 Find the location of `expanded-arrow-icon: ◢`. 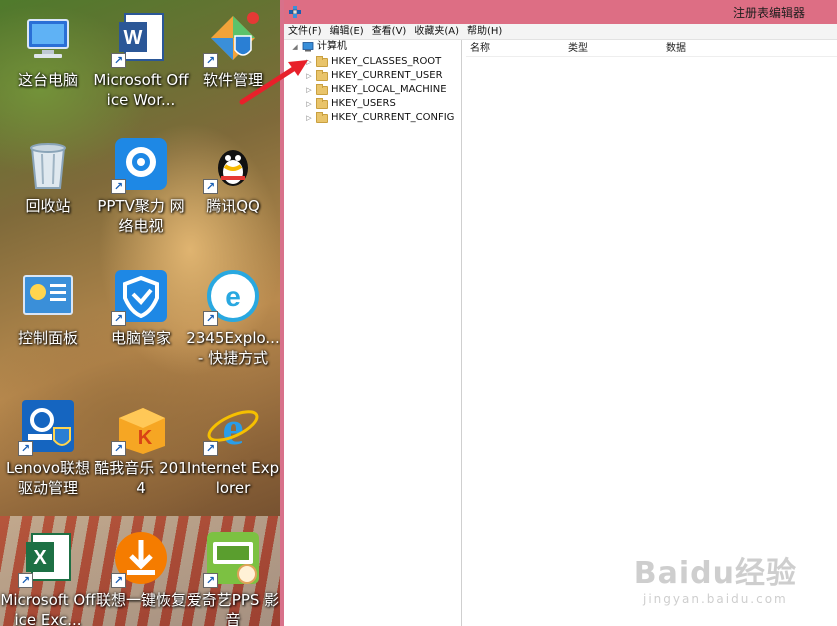

expanded-arrow-icon: ◢ is located at coordinates (295, 47).